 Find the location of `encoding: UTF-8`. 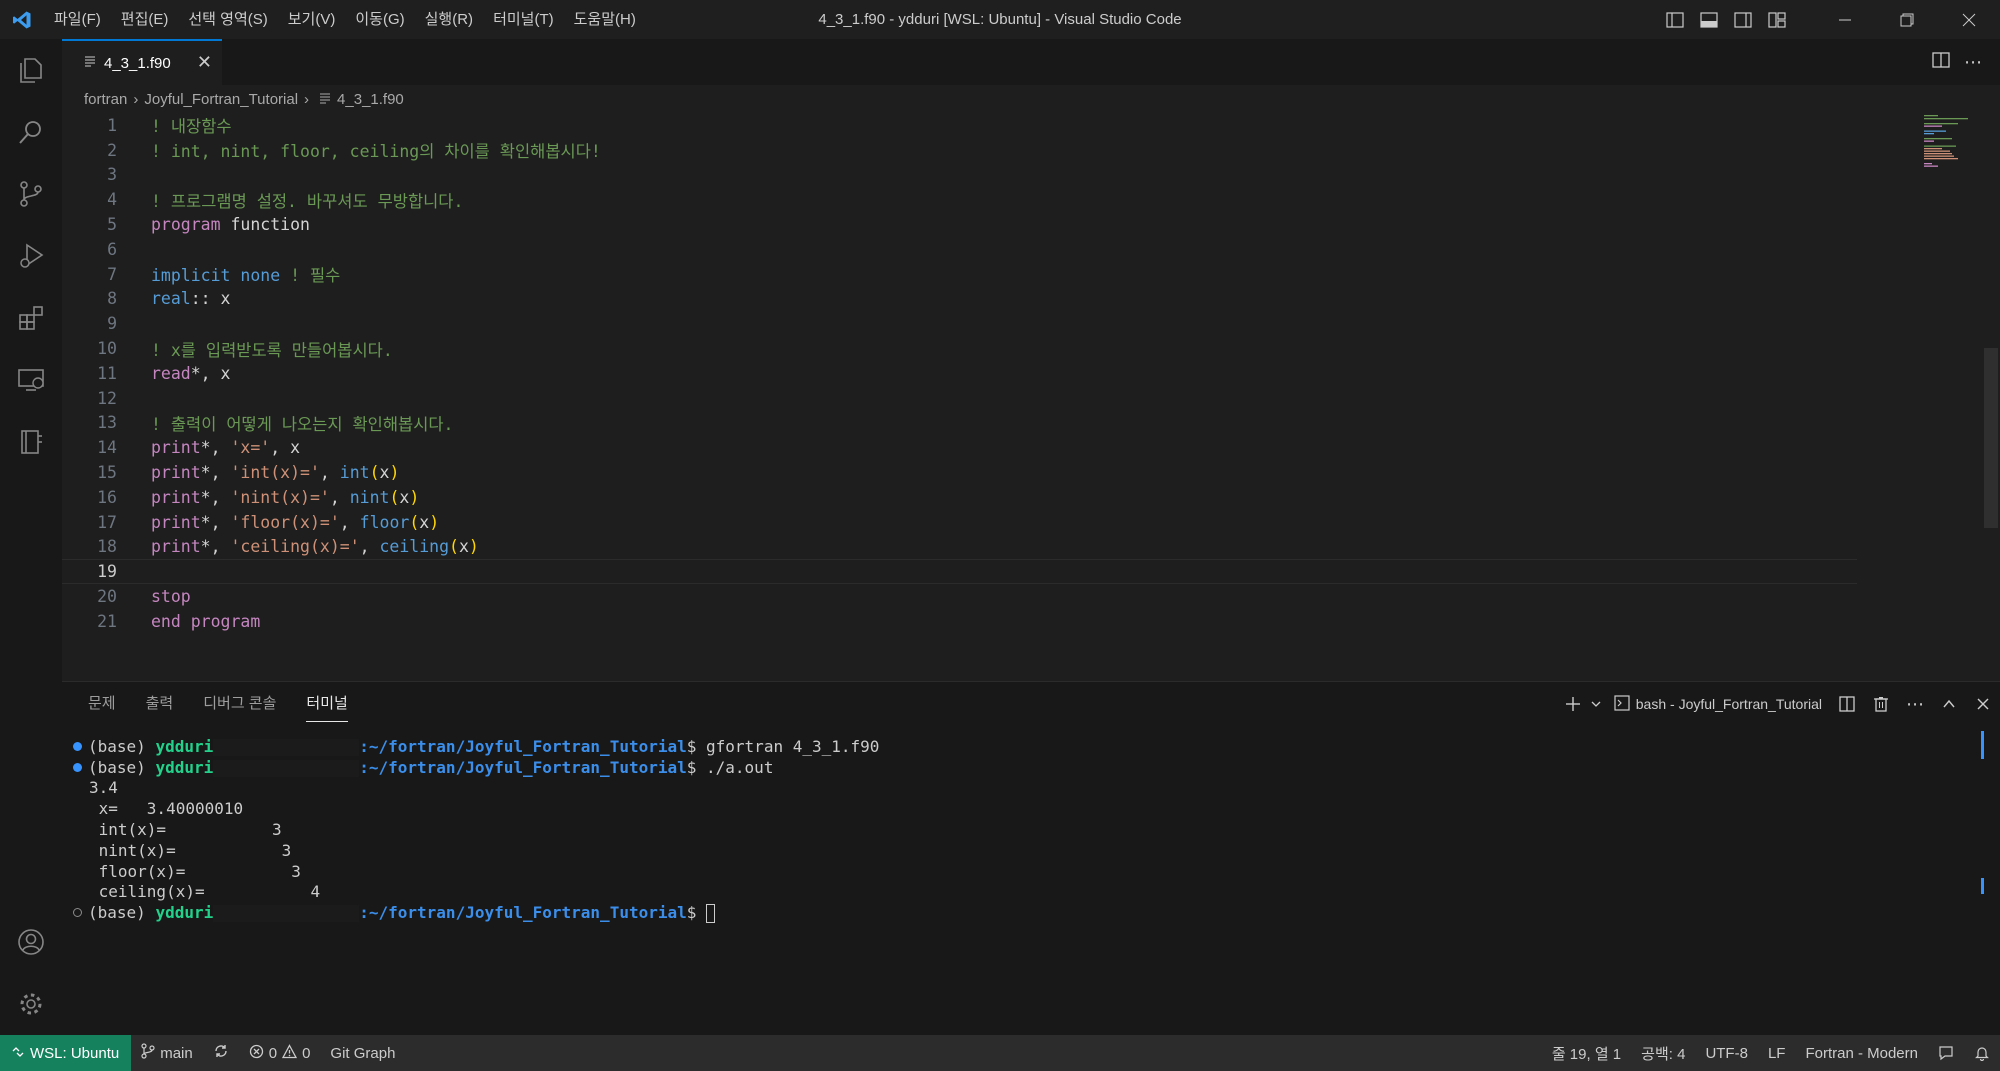

encoding: UTF-8 is located at coordinates (1726, 1053).